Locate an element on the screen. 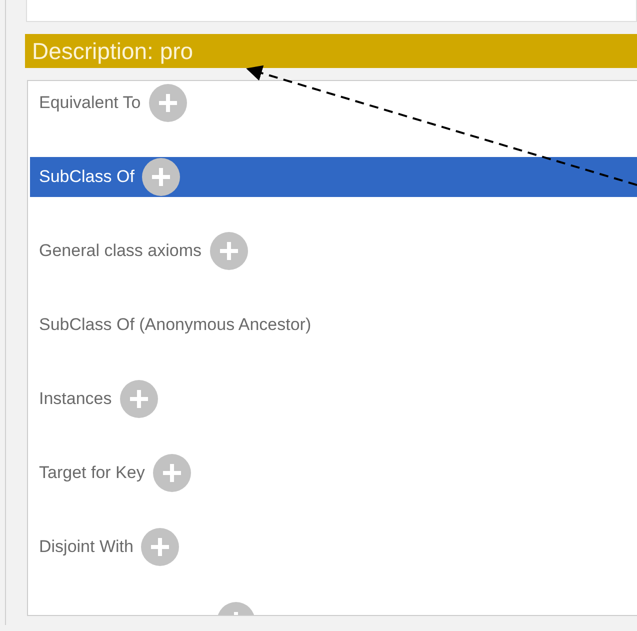 The width and height of the screenshot is (637, 631). section-label: Target for Key is located at coordinates (92, 473).